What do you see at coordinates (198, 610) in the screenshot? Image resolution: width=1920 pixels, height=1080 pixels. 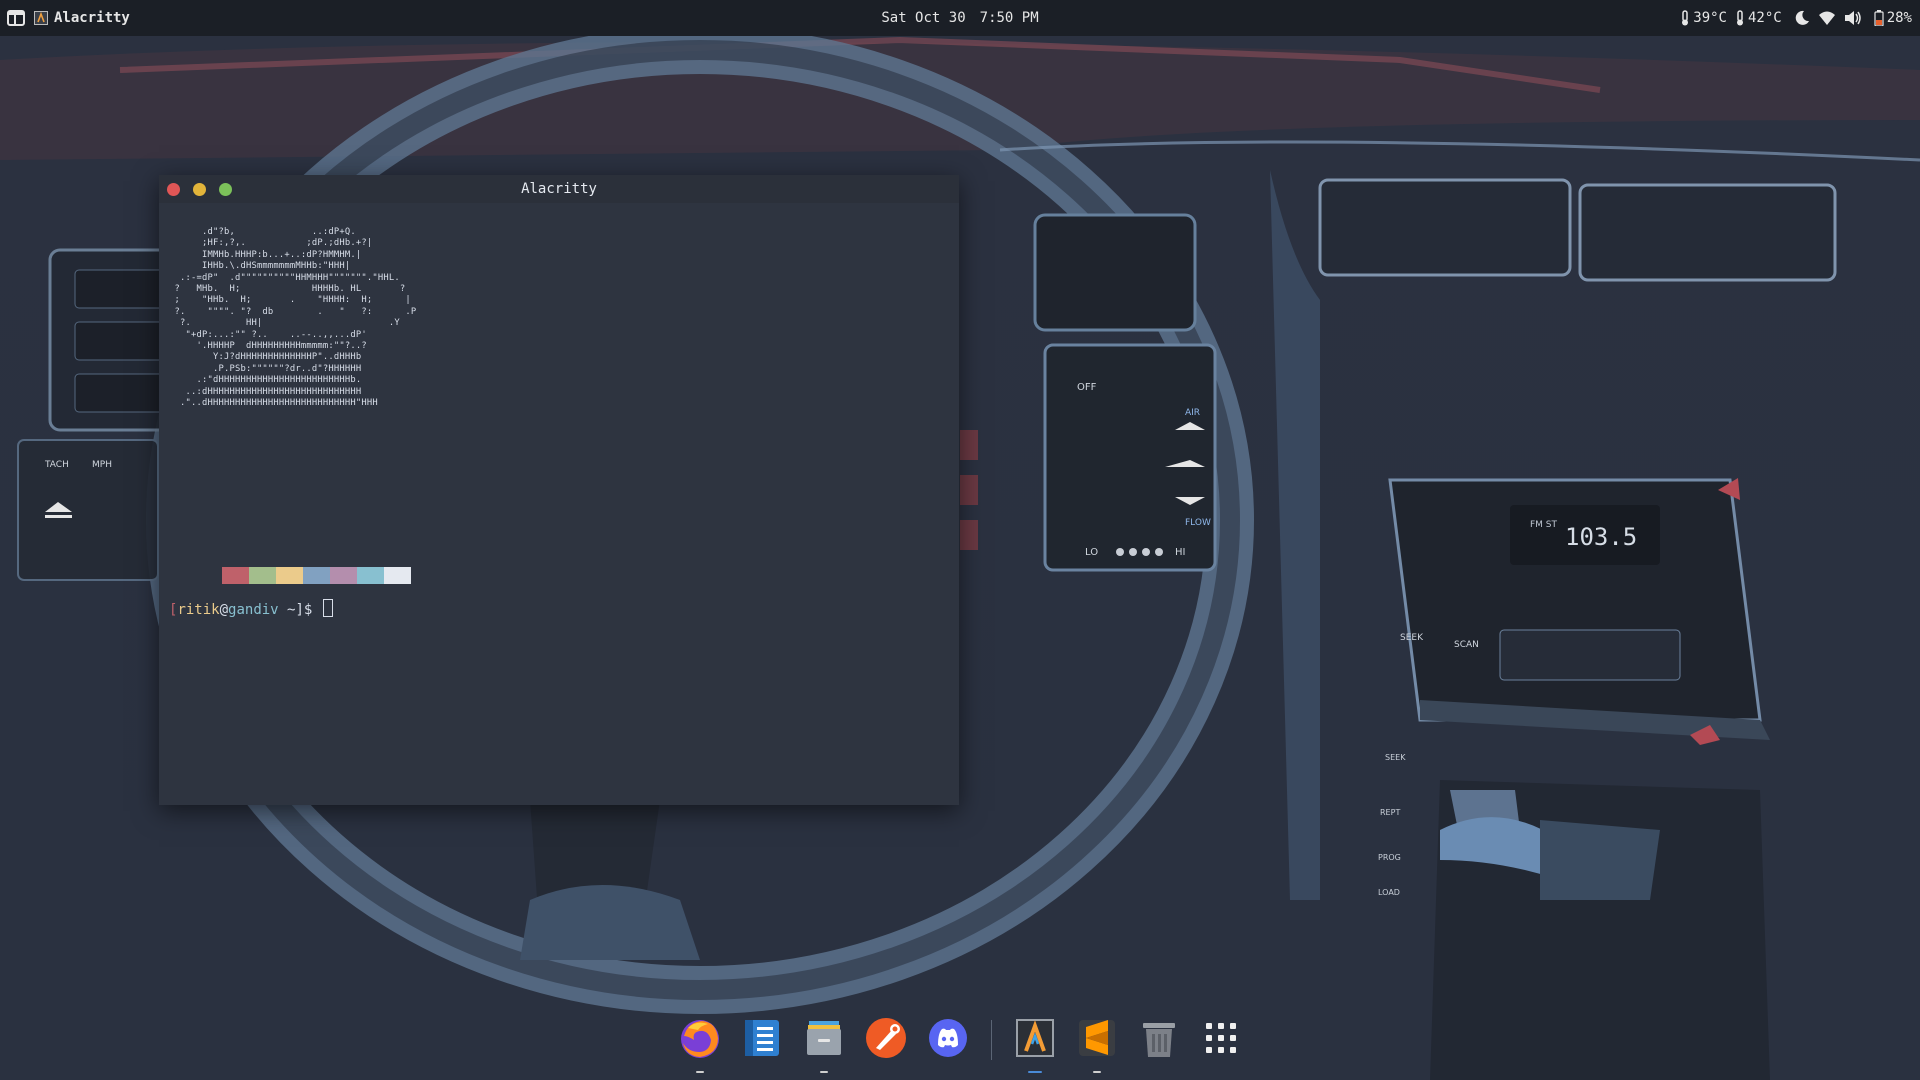 I see `prompt-user: ritik` at bounding box center [198, 610].